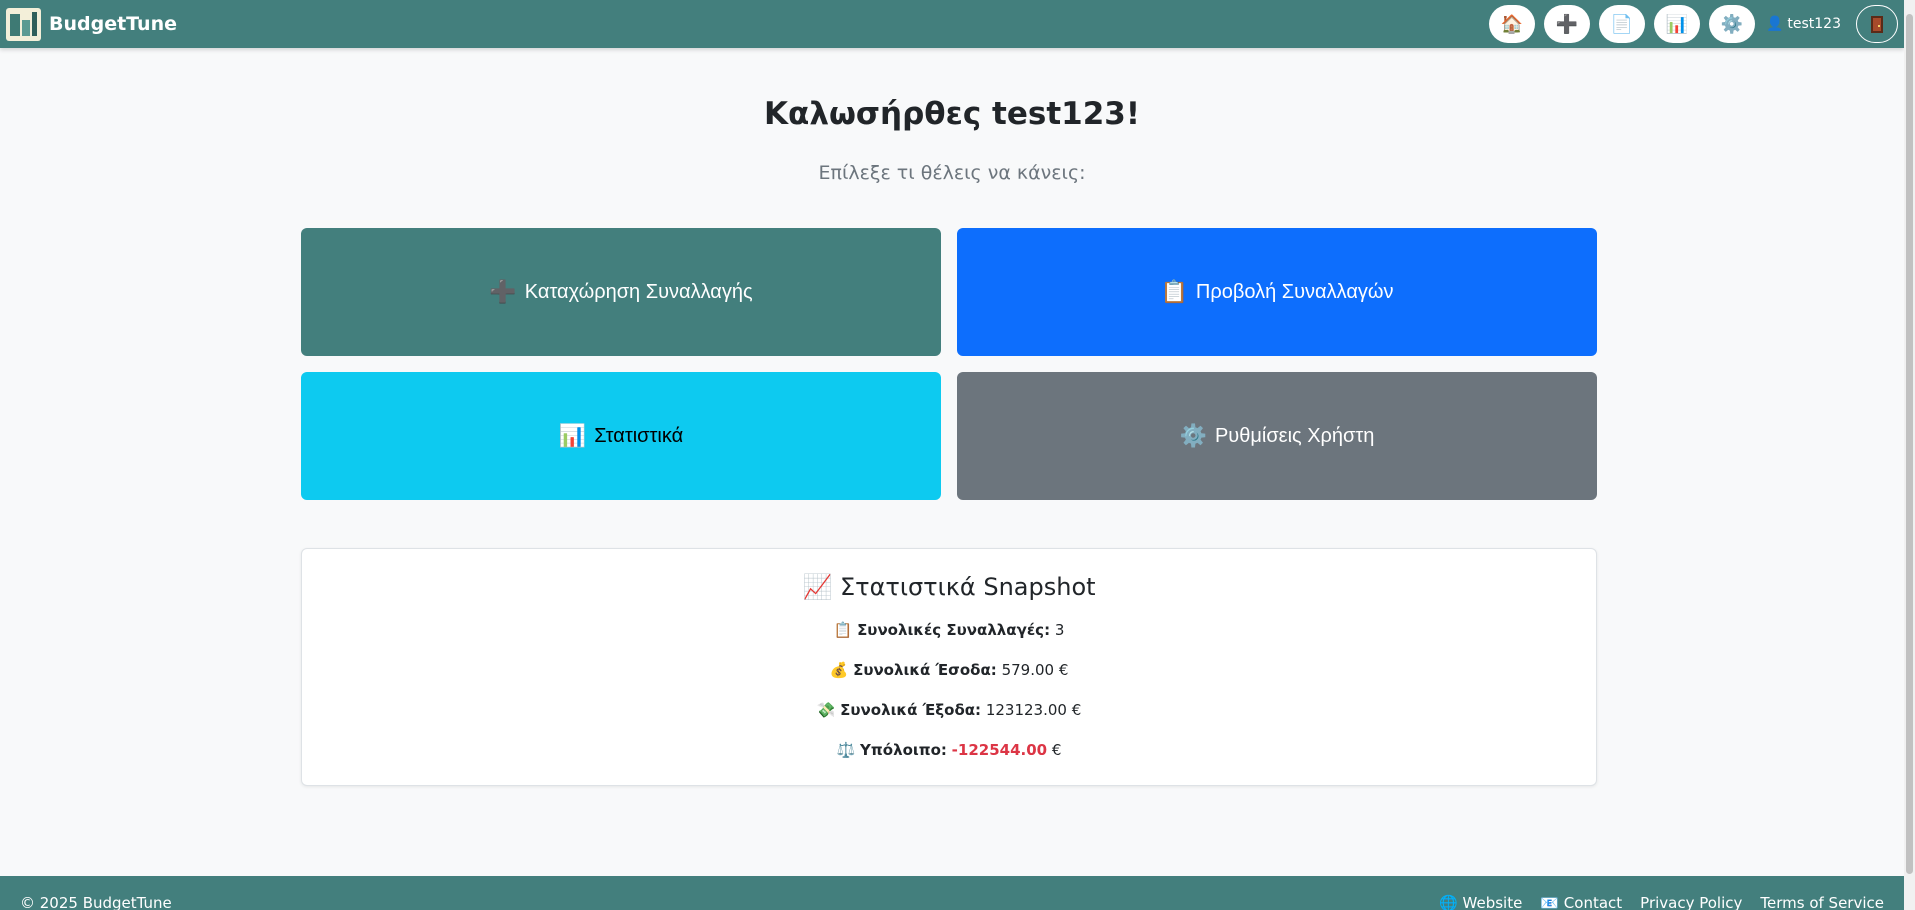 This screenshot has width=1915, height=910. Describe the element at coordinates (639, 435) in the screenshot. I see `statistics-label: Στατιστικά` at that location.